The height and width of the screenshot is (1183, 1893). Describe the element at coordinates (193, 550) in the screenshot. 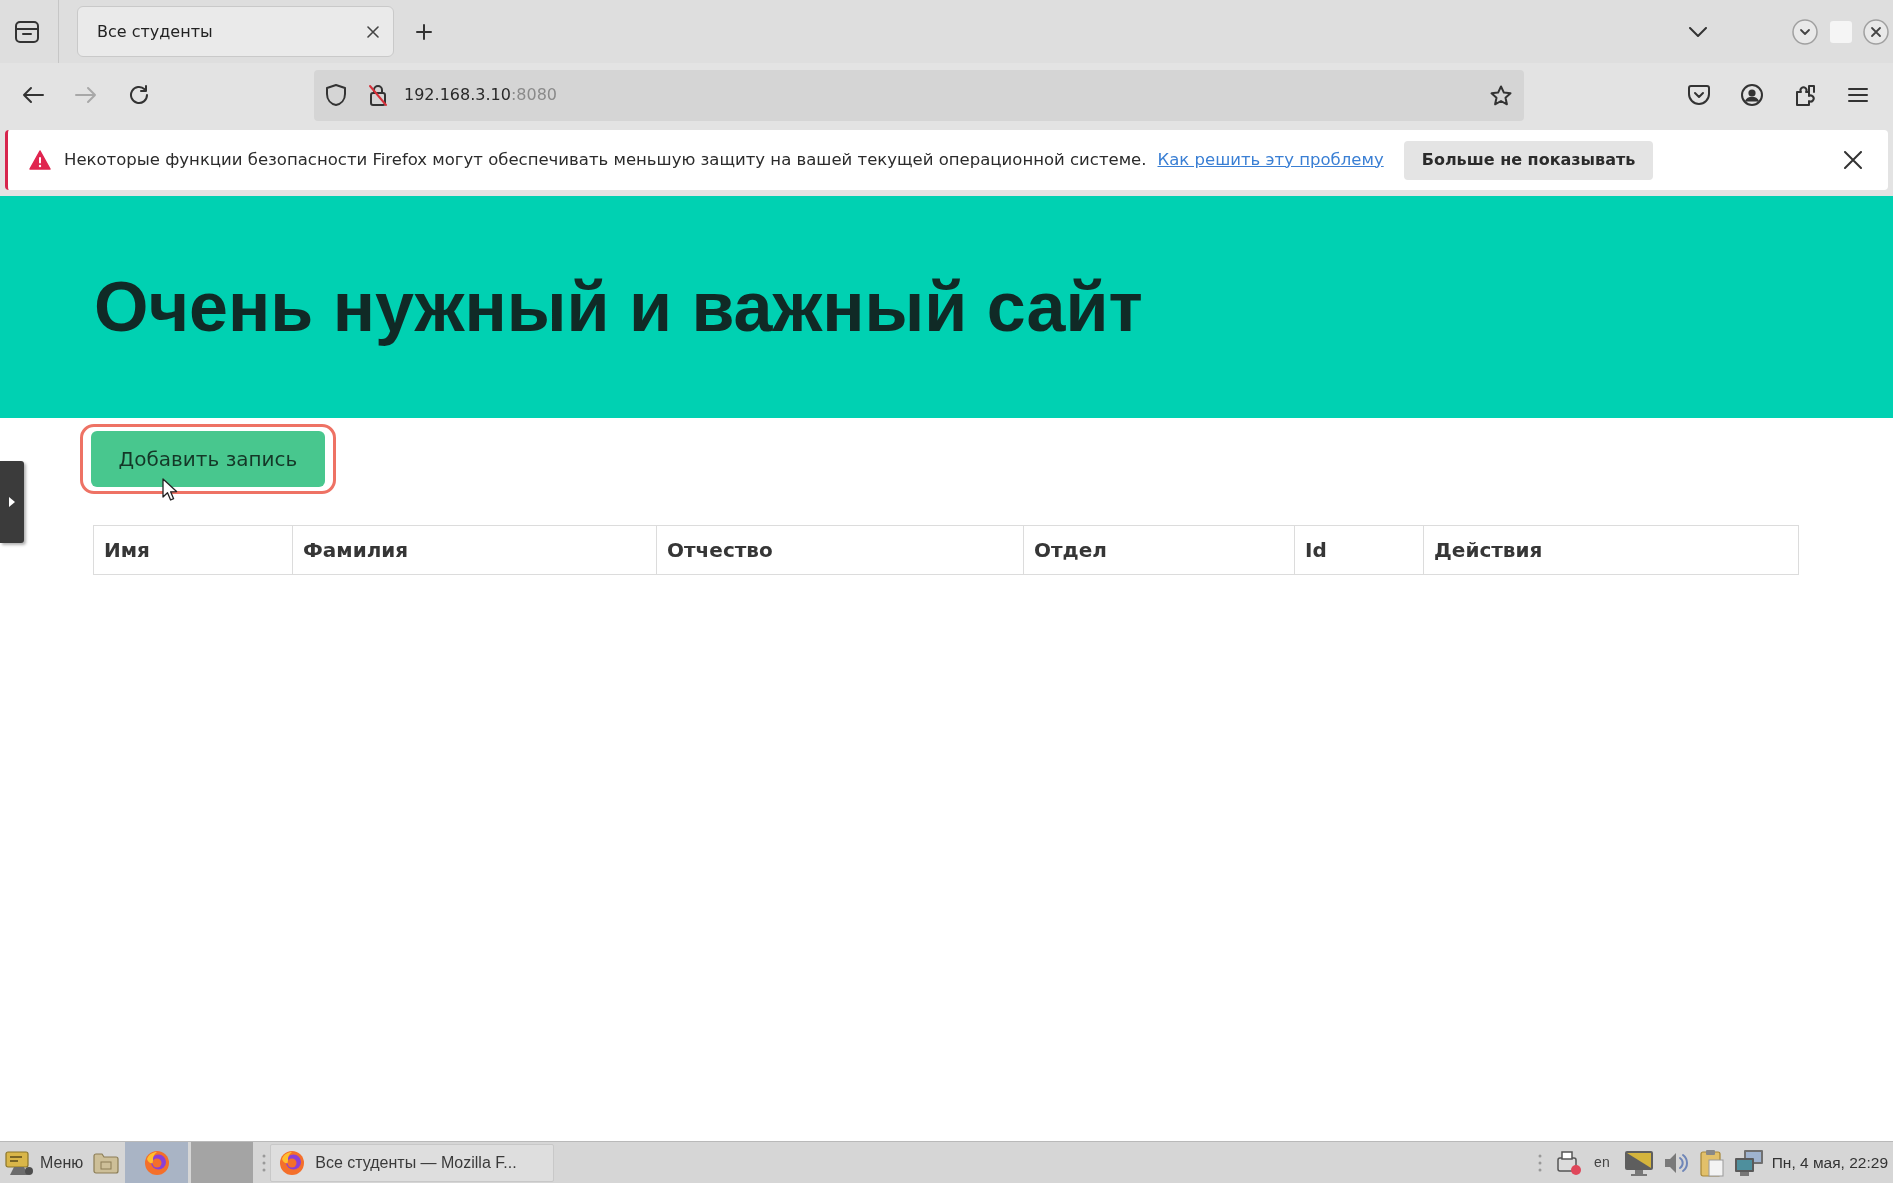

I see `column-header: Имя` at that location.